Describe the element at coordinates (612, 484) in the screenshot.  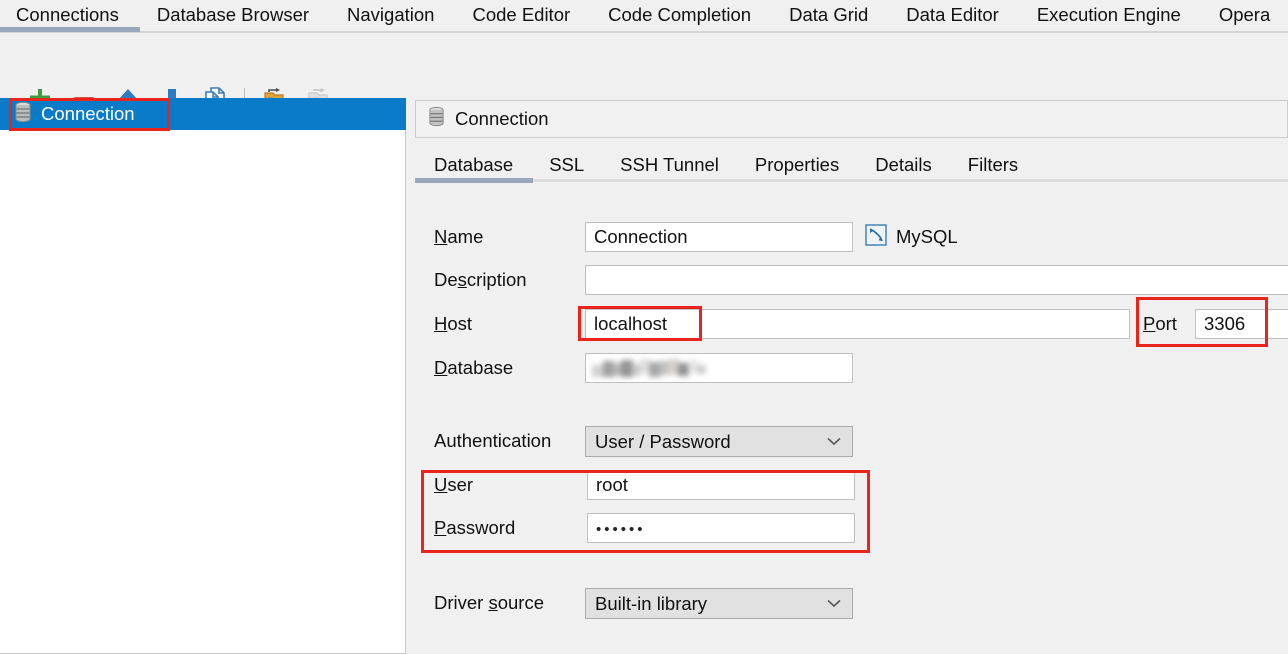
I see `user-input-value: root` at that location.